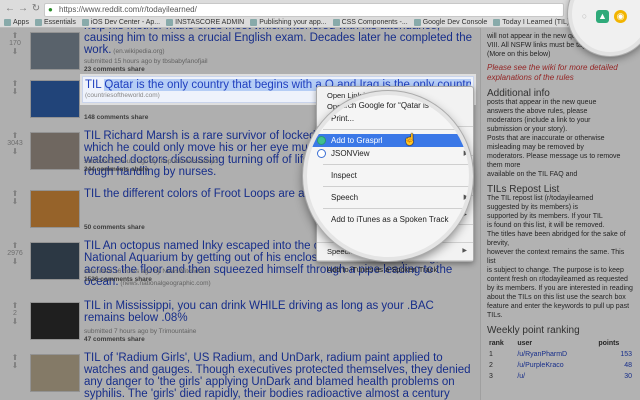 This screenshot has width=640, height=400. I want to click on repost-line: supported by its members. If your TIL, so click(545, 216).